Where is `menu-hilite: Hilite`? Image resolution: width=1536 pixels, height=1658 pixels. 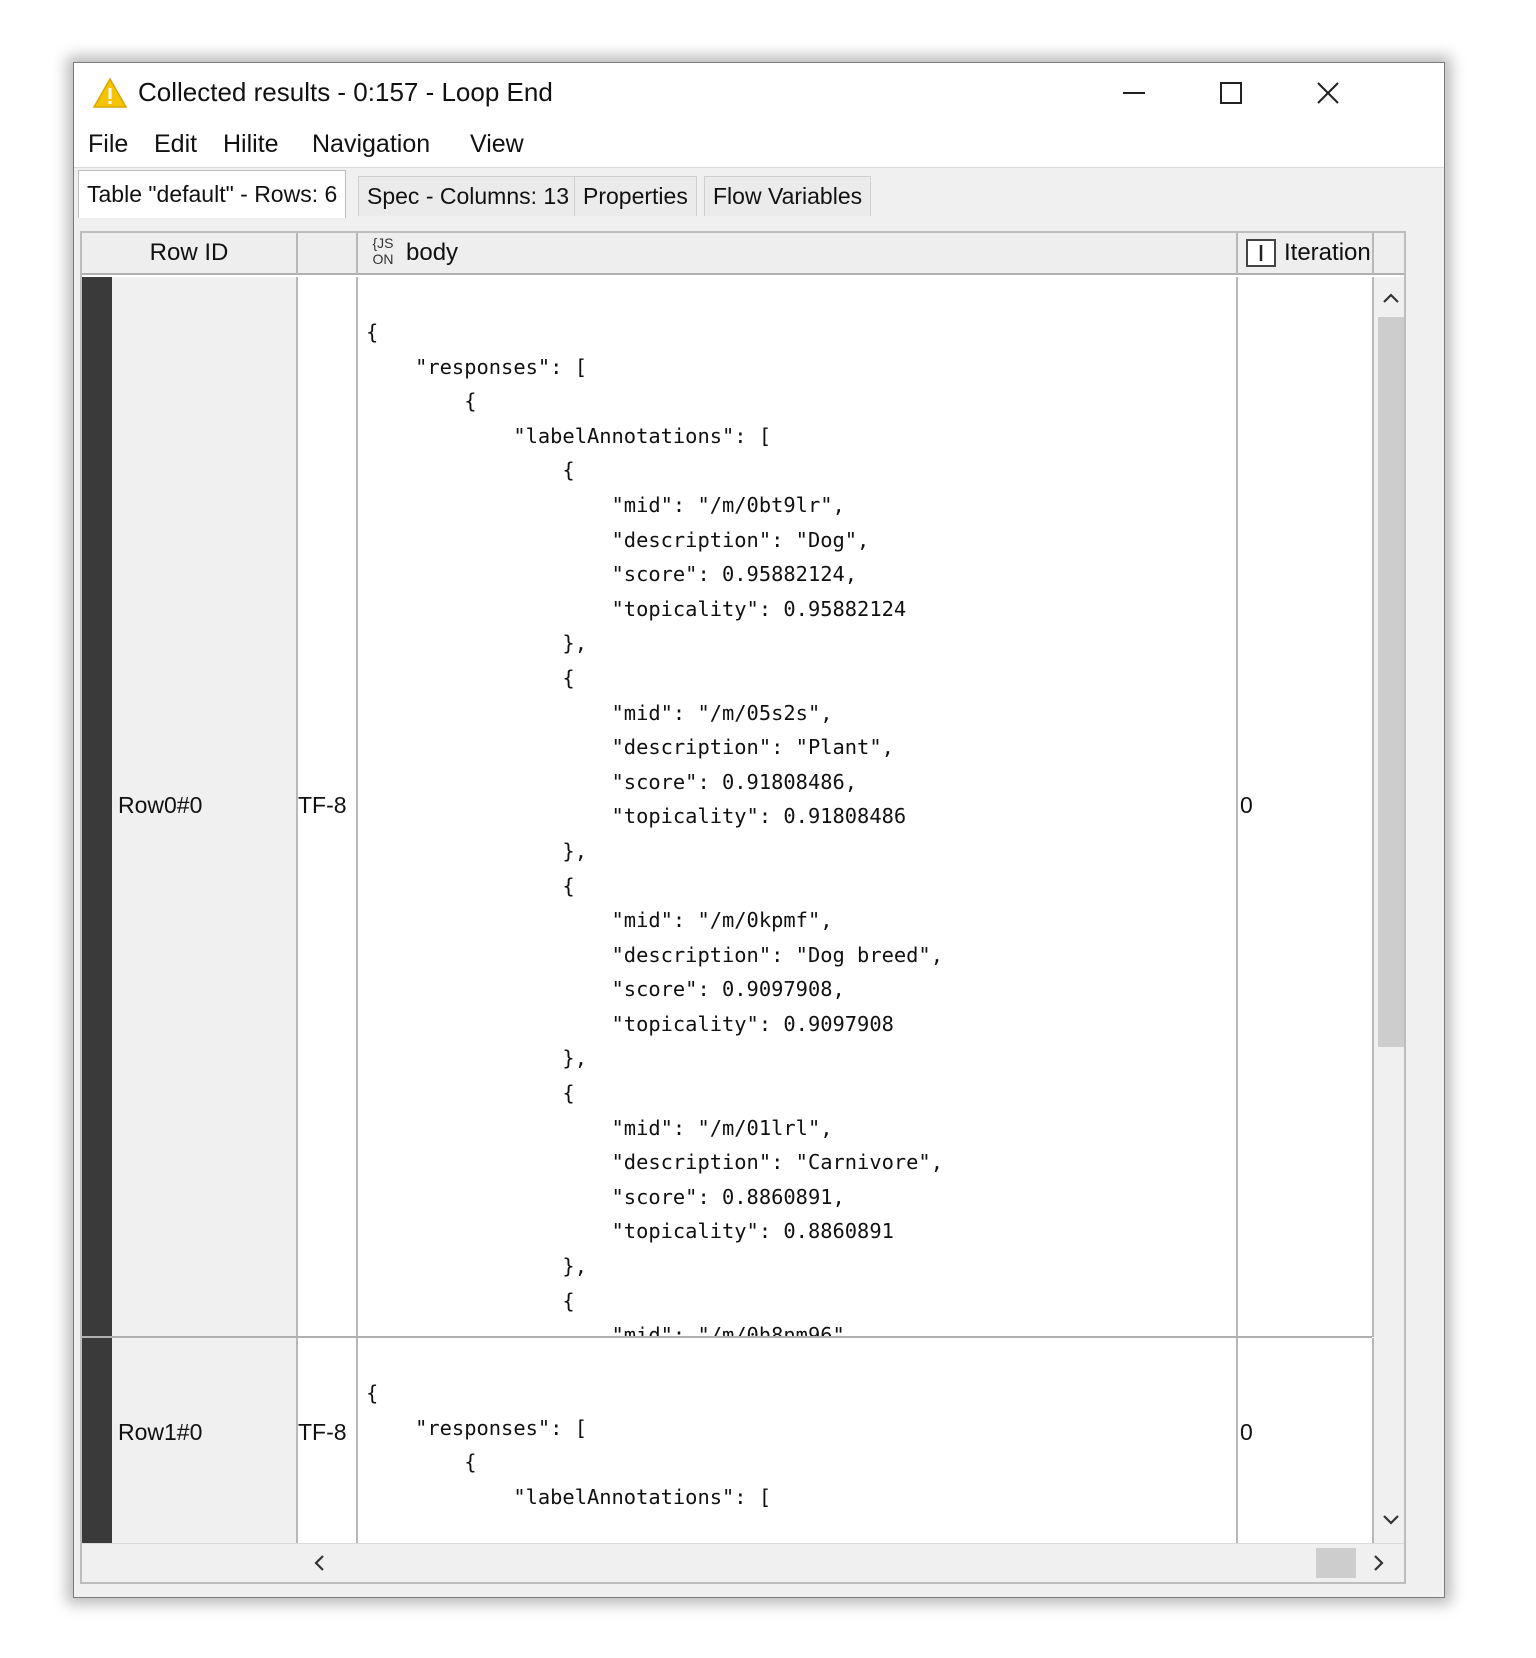 menu-hilite: Hilite is located at coordinates (251, 144).